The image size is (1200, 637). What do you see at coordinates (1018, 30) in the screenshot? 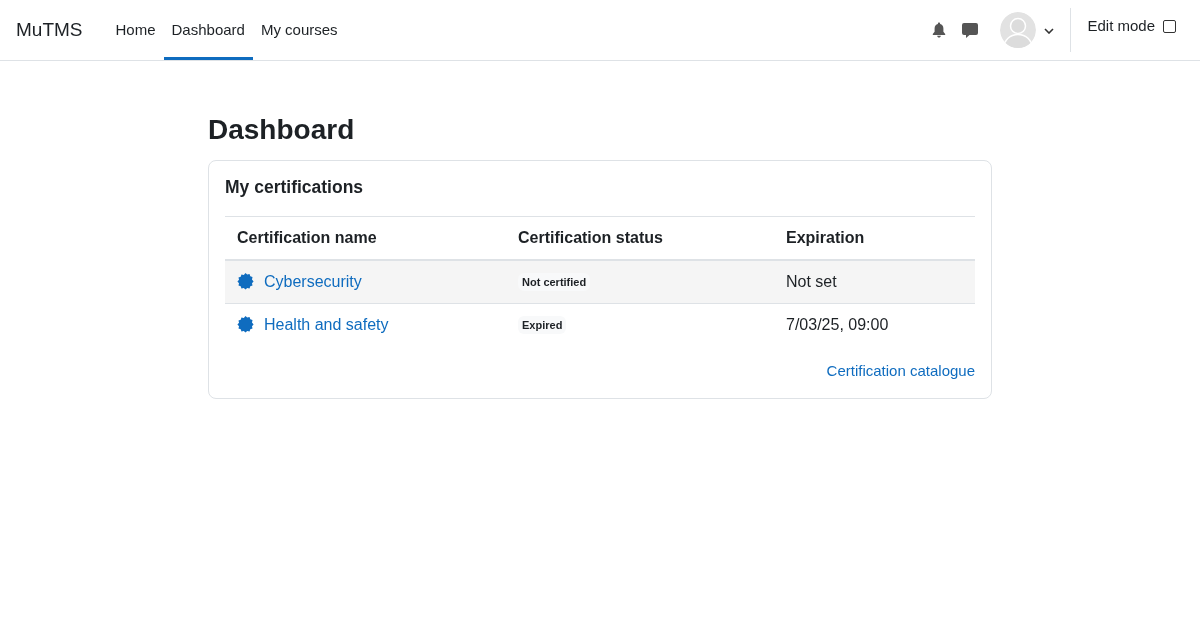
I see `avatar-icon` at bounding box center [1018, 30].